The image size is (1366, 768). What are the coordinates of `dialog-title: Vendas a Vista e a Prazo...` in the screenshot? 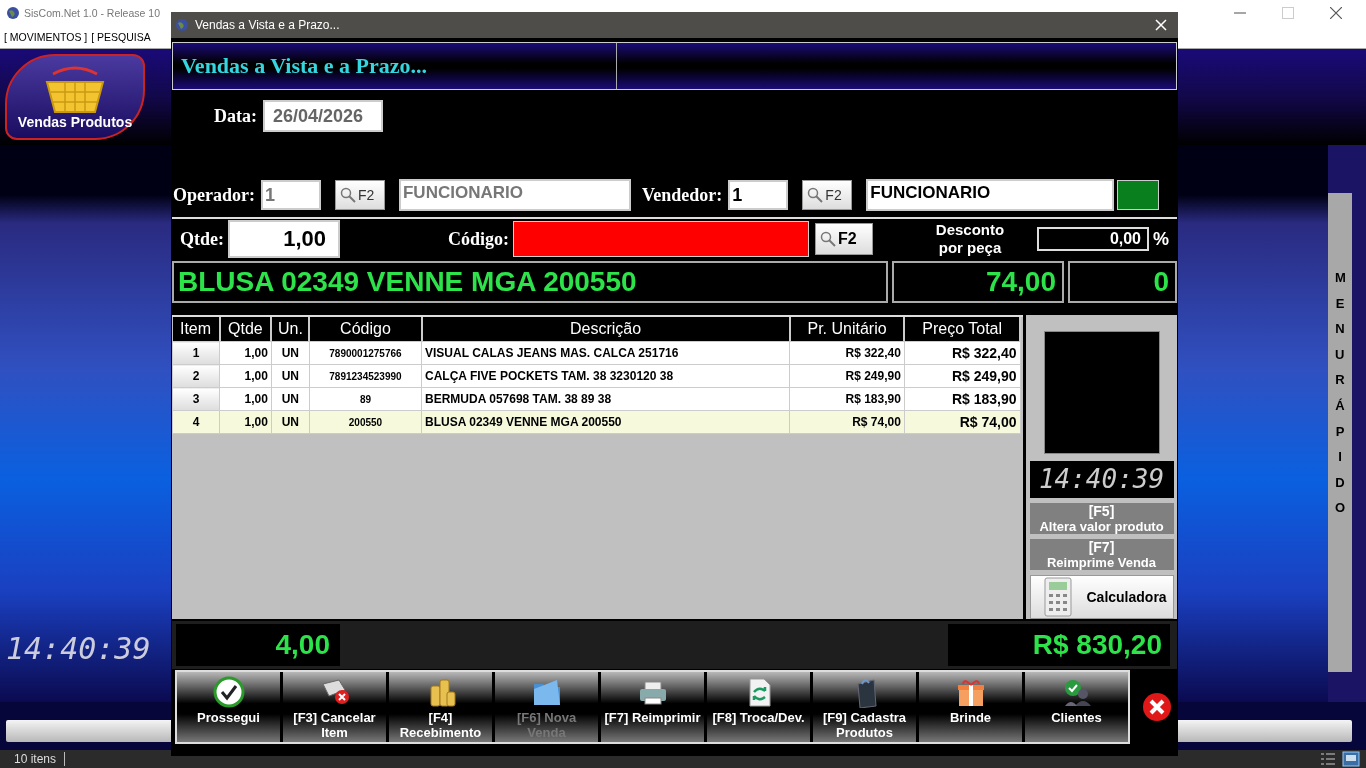 It's located at (267, 25).